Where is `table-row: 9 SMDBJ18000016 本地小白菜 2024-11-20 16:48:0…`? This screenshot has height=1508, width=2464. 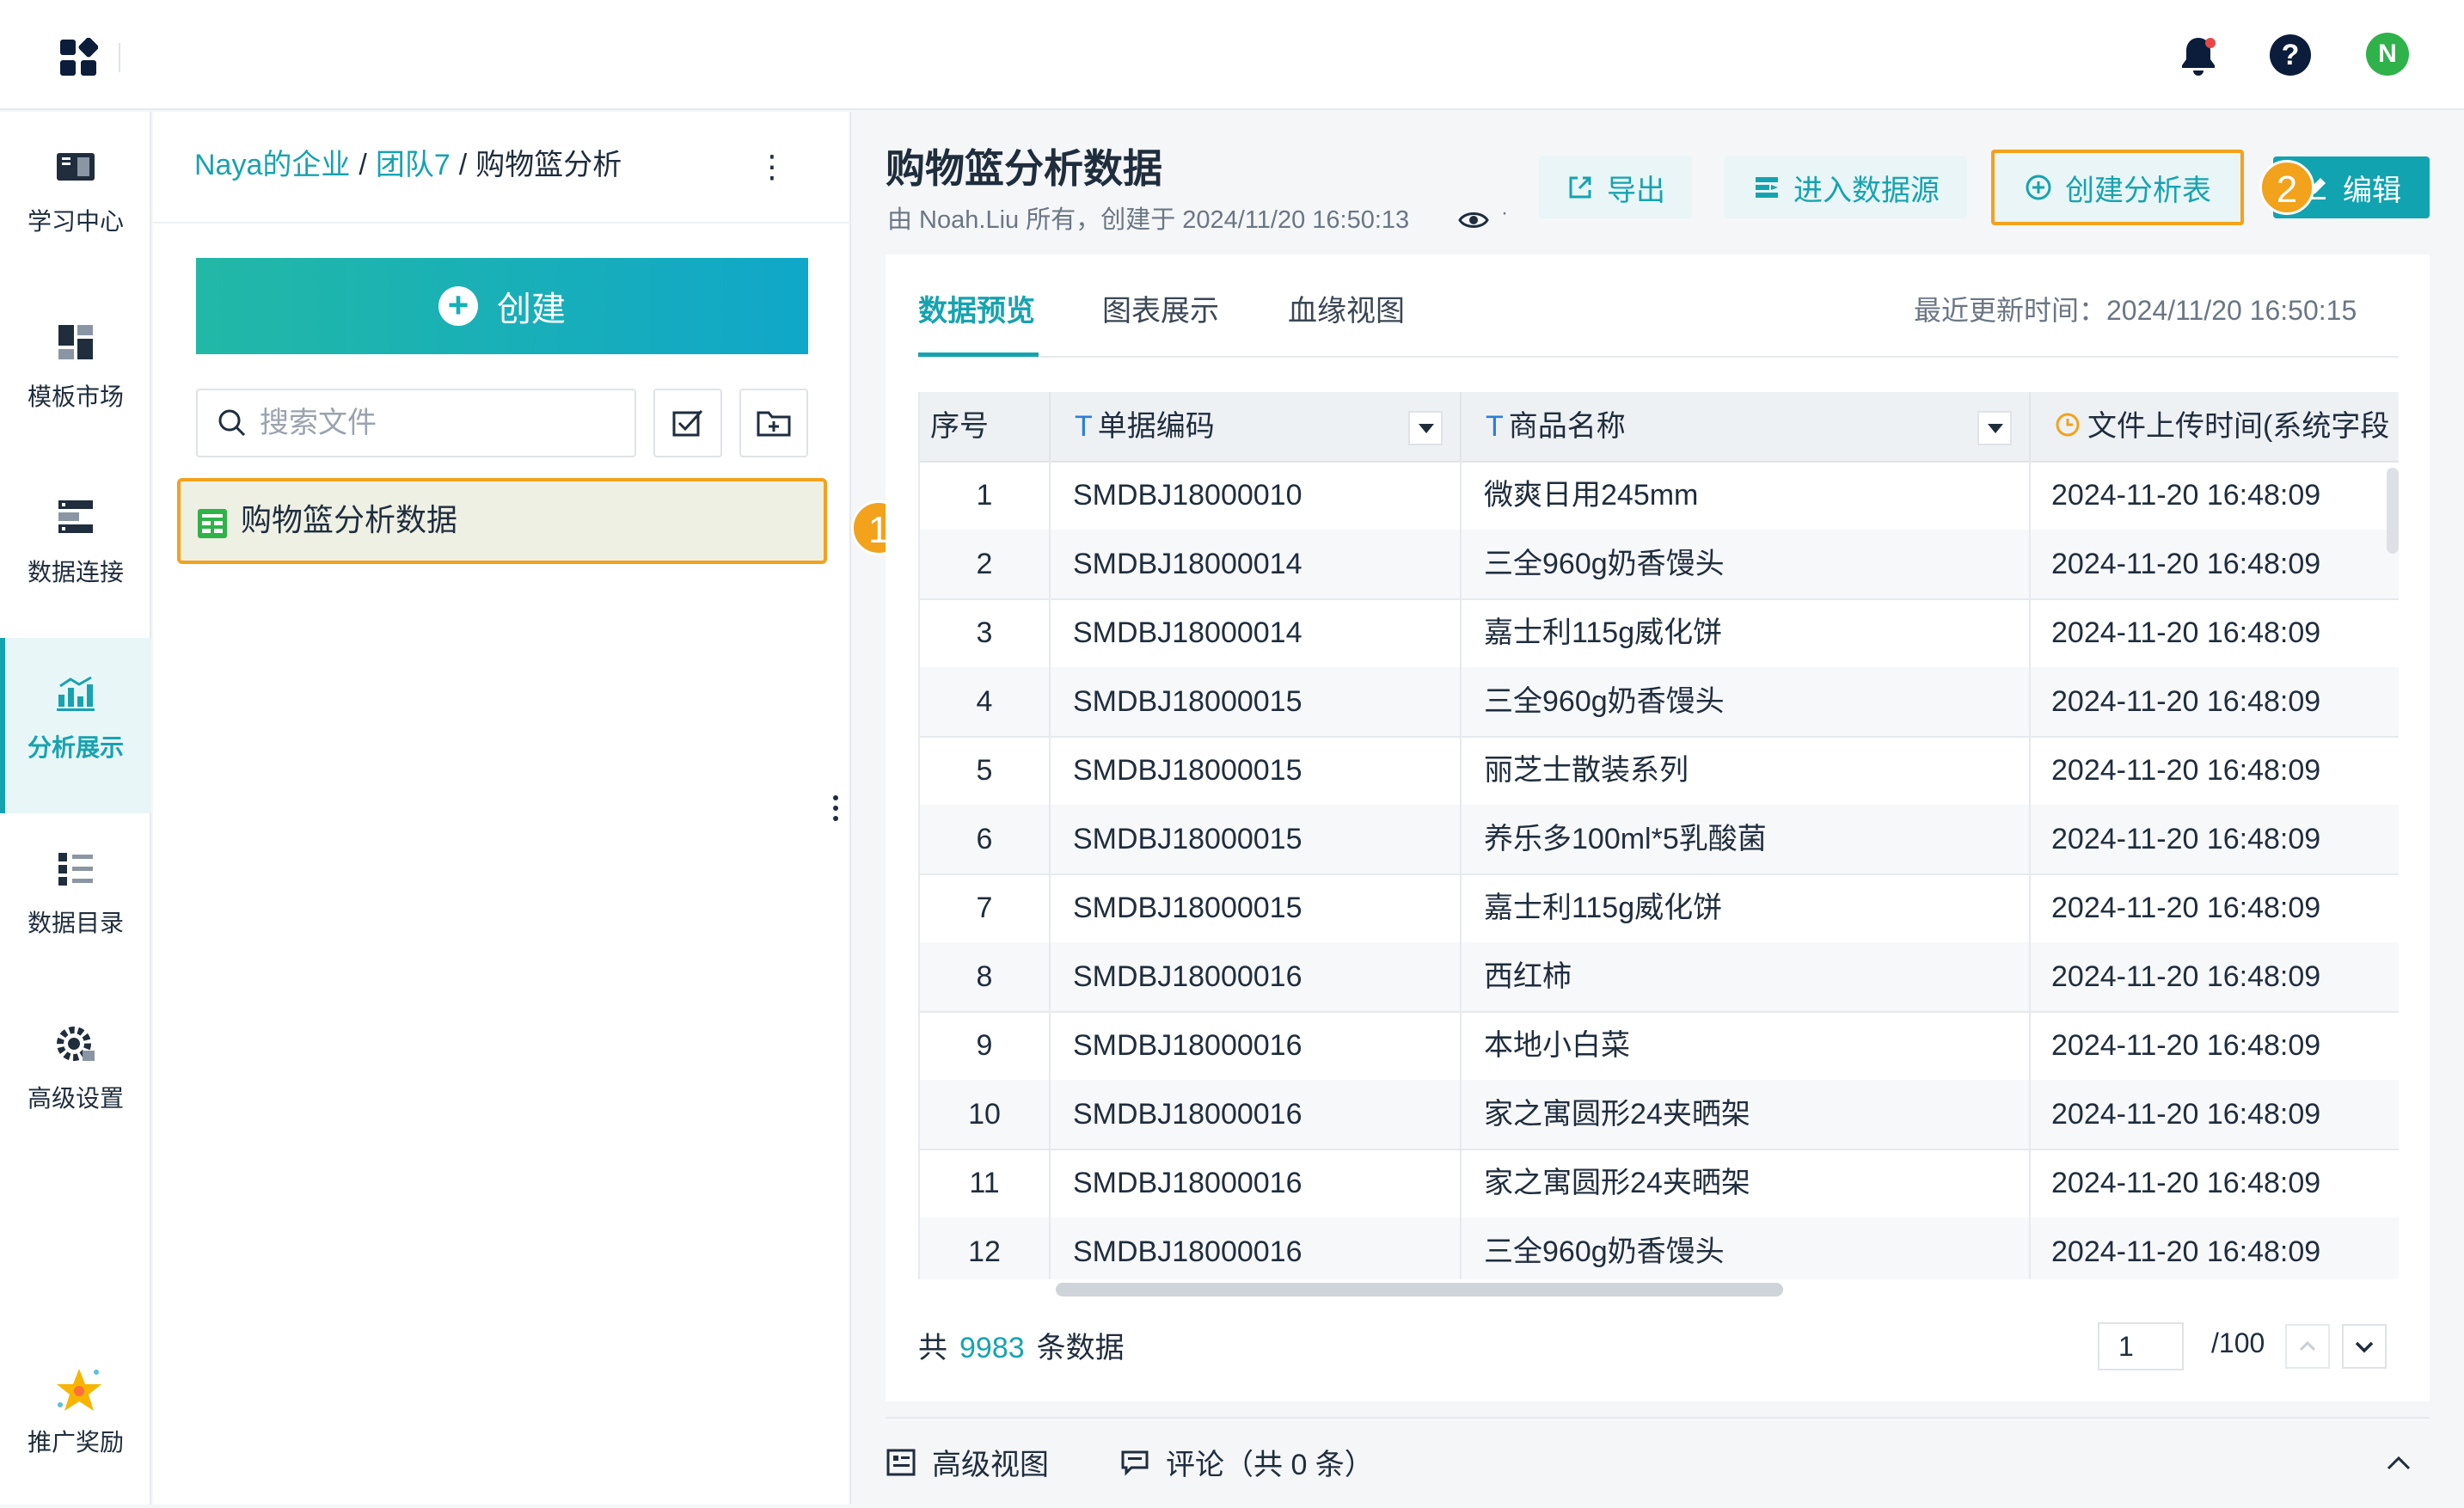 table-row: 9 SMDBJ18000016 本地小白菜 2024-11-20 16:48:0… is located at coordinates (1659, 1046).